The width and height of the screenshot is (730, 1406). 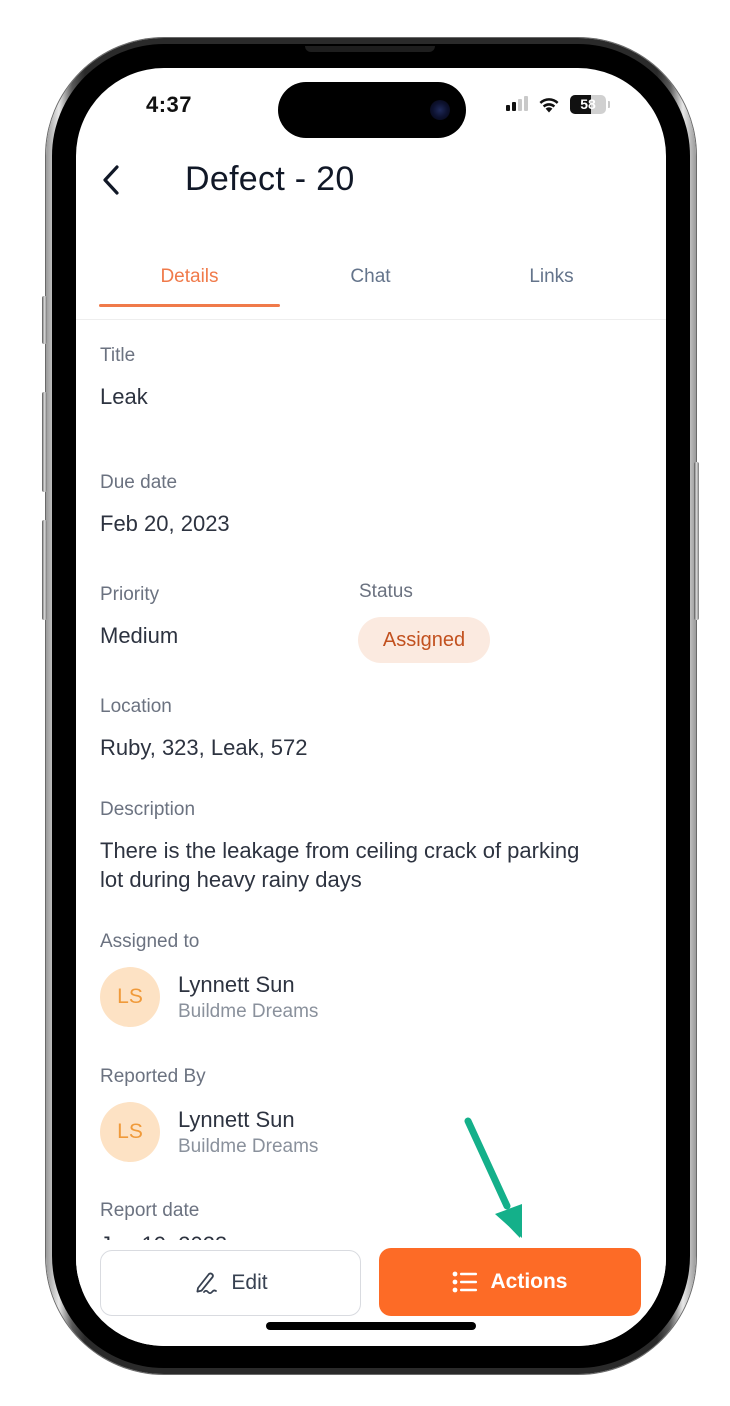 What do you see at coordinates (372, 110) in the screenshot?
I see `dynamic-island` at bounding box center [372, 110].